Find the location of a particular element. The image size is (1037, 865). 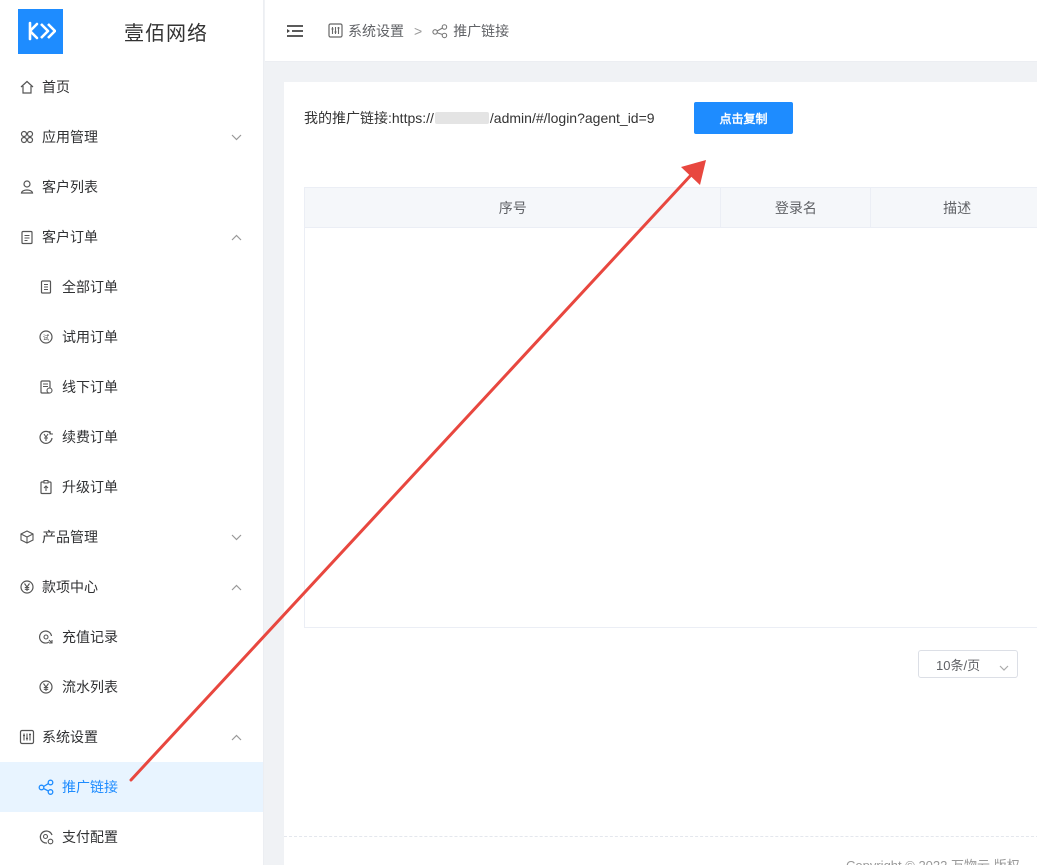

sidebar-item: 系统设置 is located at coordinates (131, 737).